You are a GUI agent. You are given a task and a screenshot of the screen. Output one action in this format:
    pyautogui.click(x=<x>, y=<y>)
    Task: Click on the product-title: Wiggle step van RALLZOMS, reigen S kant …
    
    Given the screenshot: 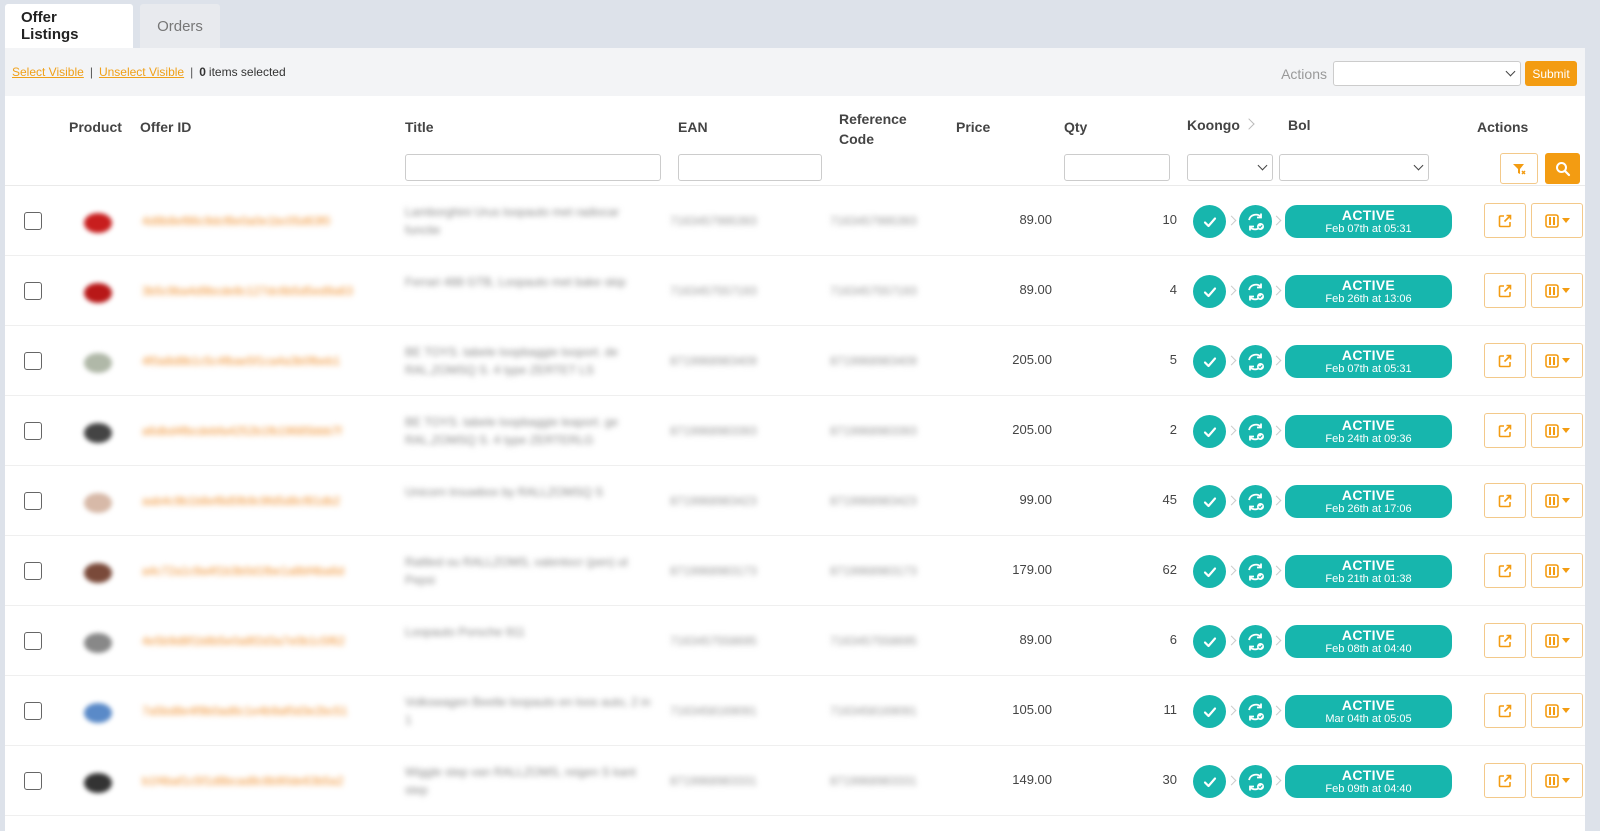 What is the action you would take?
    pyautogui.click(x=520, y=781)
    